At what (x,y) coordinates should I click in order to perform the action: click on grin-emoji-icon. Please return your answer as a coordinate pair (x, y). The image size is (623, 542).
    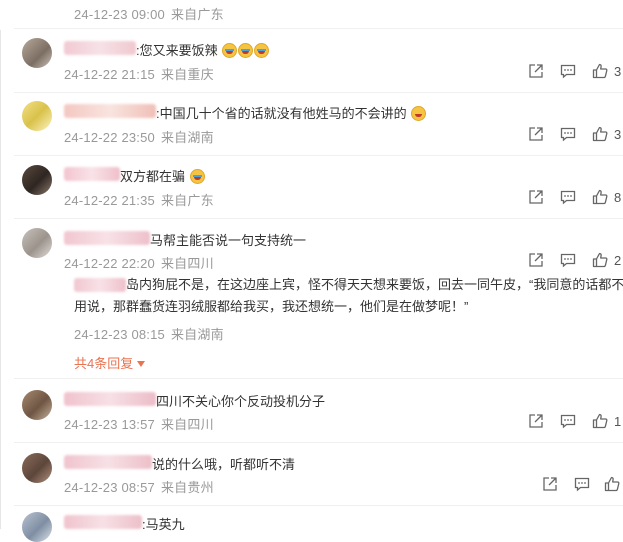
    Looking at the image, I should click on (419, 113).